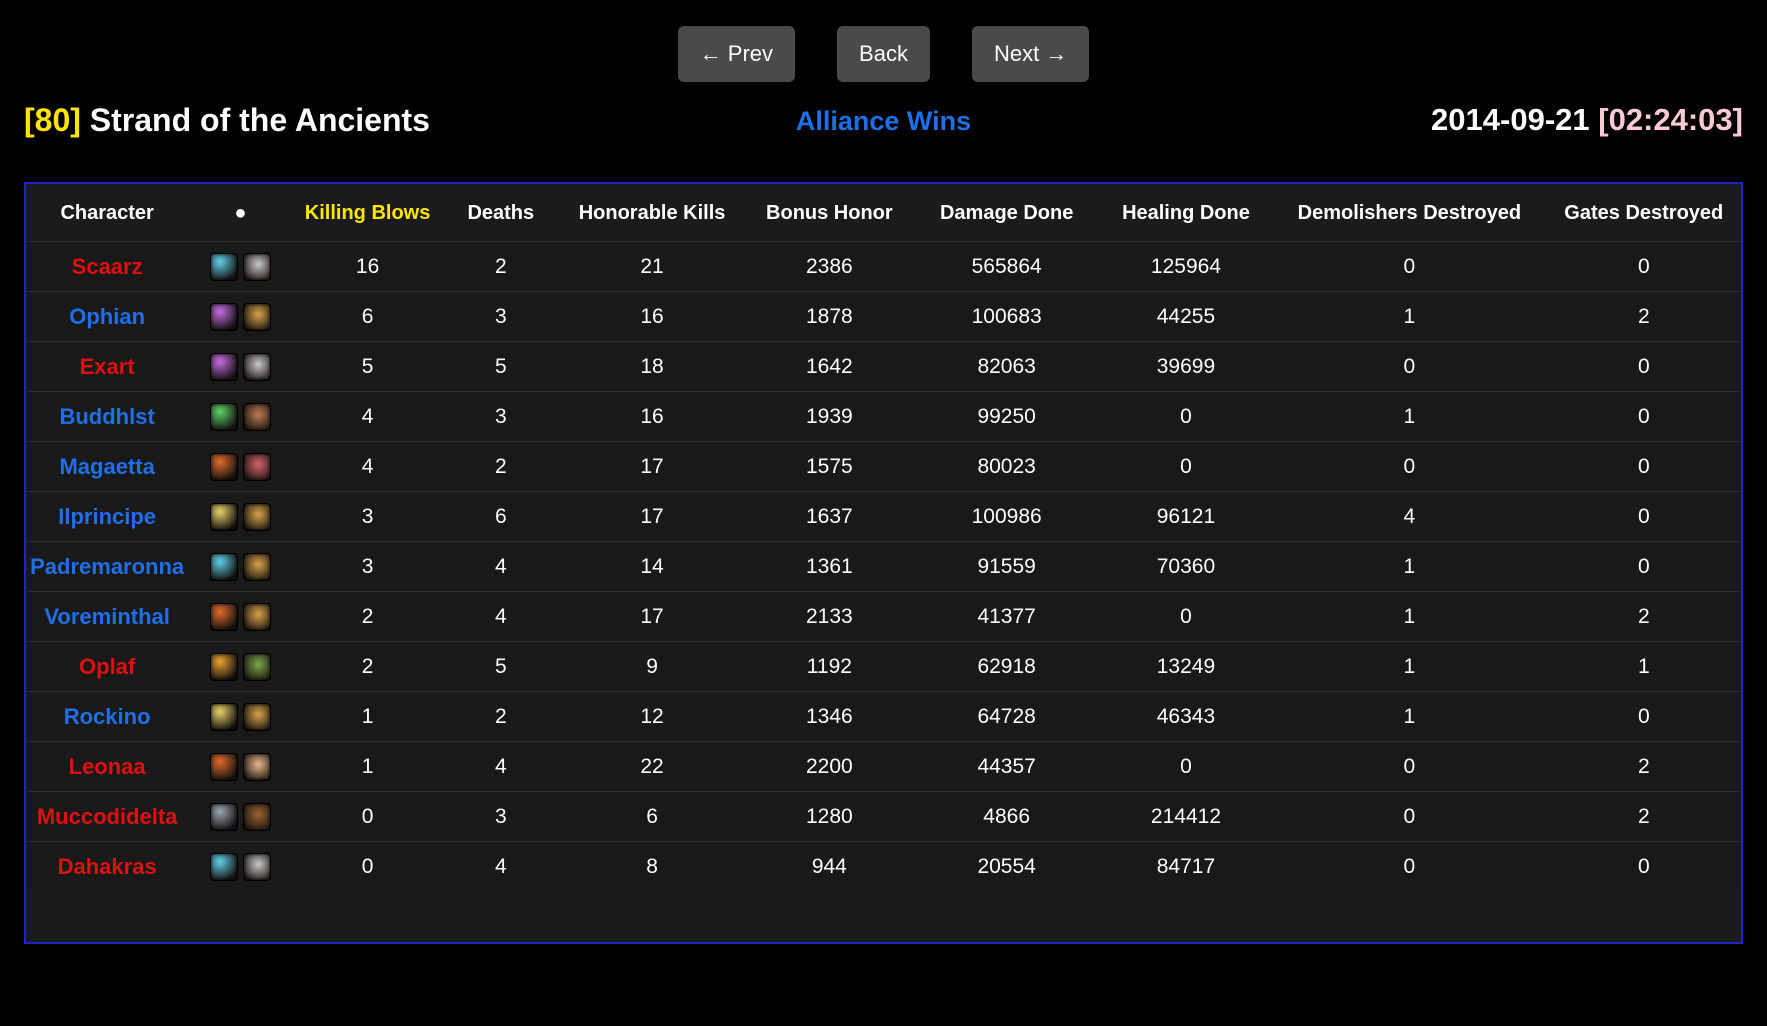  Describe the element at coordinates (107, 566) in the screenshot. I see `character-name: Padremaronna` at that location.